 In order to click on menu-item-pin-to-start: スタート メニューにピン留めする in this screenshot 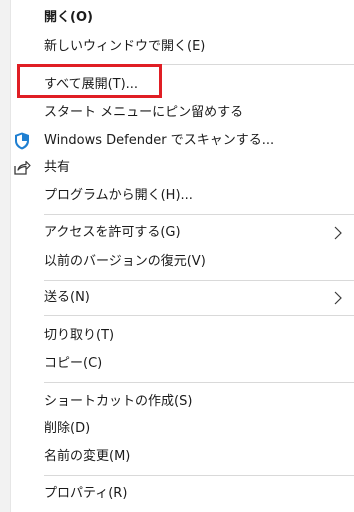, I will do `click(182, 113)`.